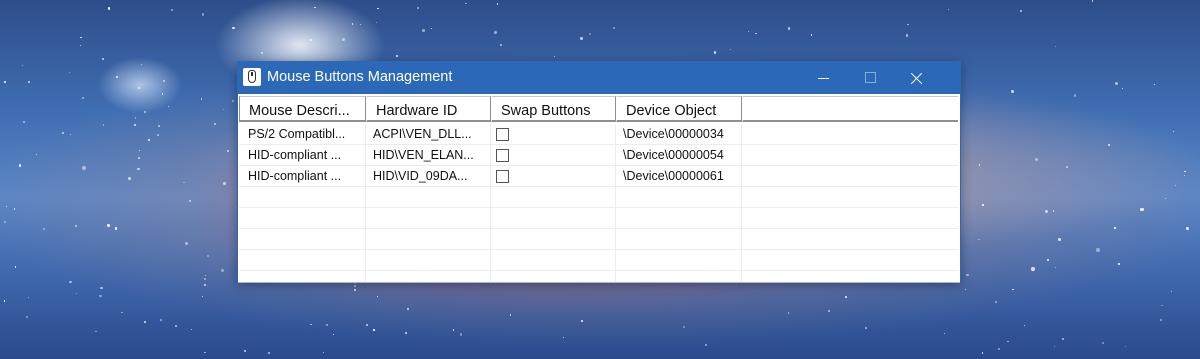 This screenshot has height=359, width=1200. What do you see at coordinates (428, 109) in the screenshot?
I see `column-header-hardware-id: Hardware ID` at bounding box center [428, 109].